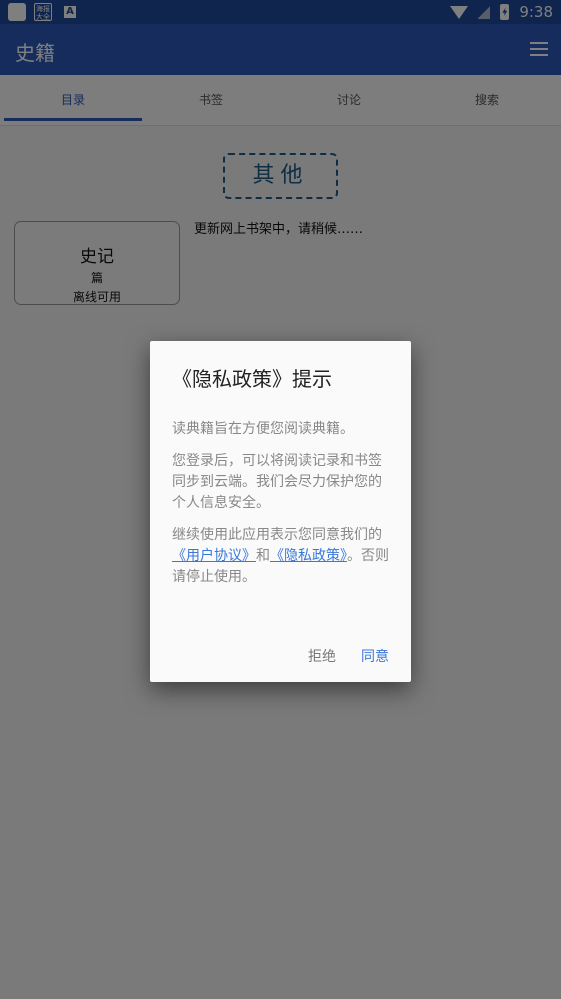 The height and width of the screenshot is (999, 561). I want to click on agree-button: 同意, so click(375, 656).